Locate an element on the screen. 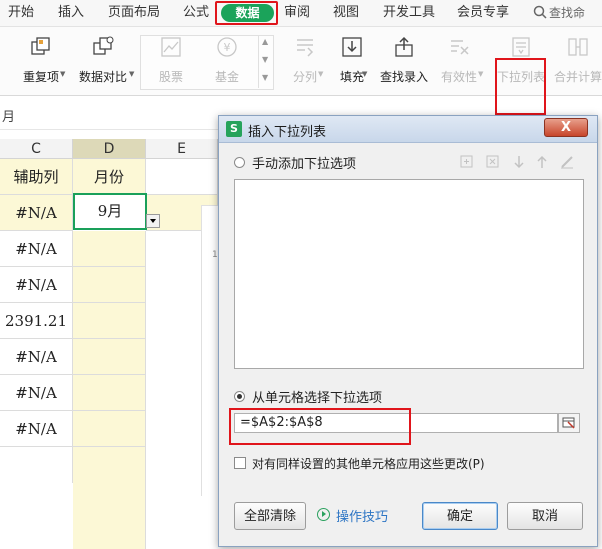  tips-link: 操作技巧 is located at coordinates (362, 515).